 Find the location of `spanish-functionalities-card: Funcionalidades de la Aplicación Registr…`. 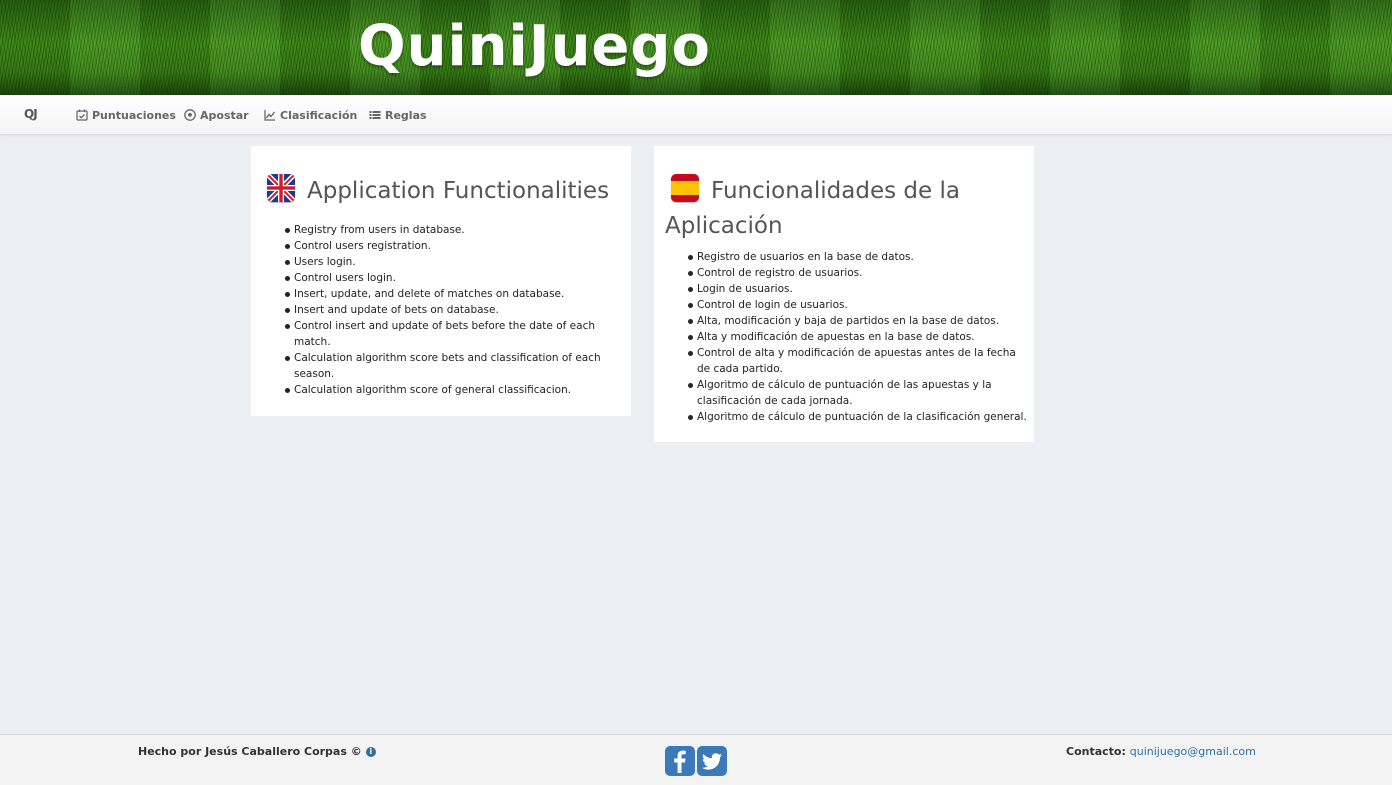

spanish-functionalities-card: Funcionalidades de la Aplicación Registr… is located at coordinates (844, 294).